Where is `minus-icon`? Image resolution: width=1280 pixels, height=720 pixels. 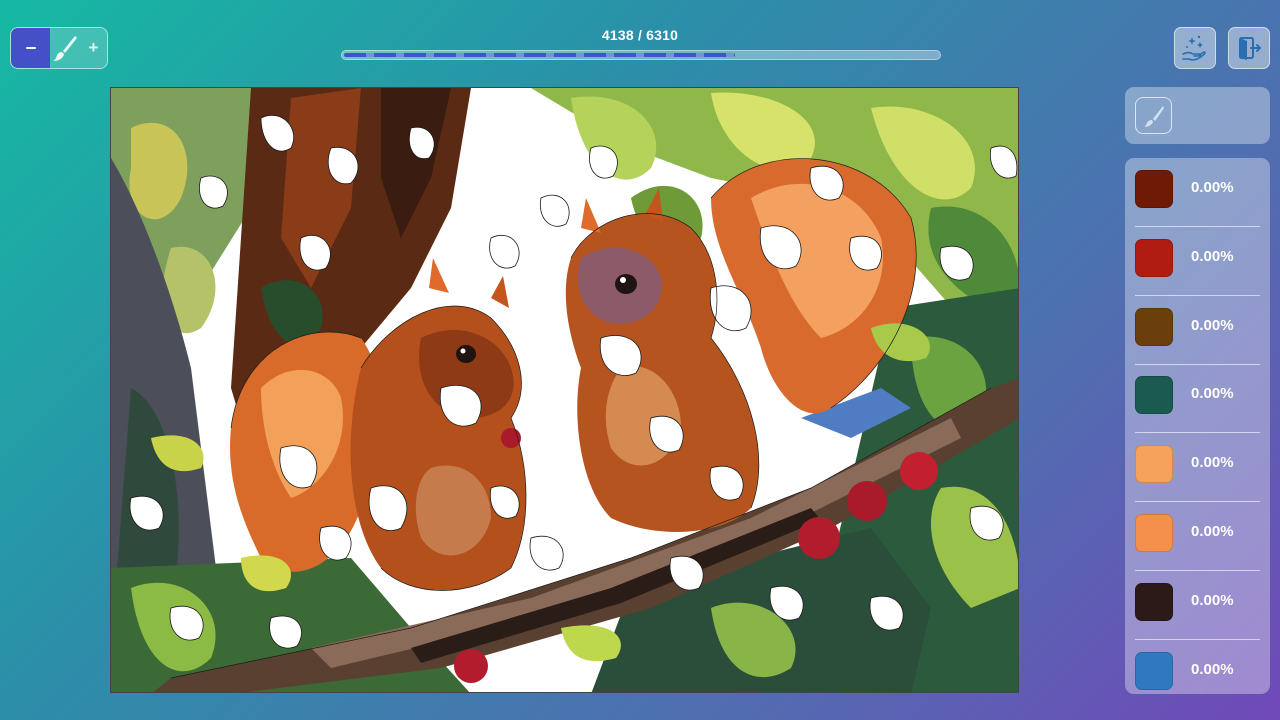
minus-icon is located at coordinates (30, 48).